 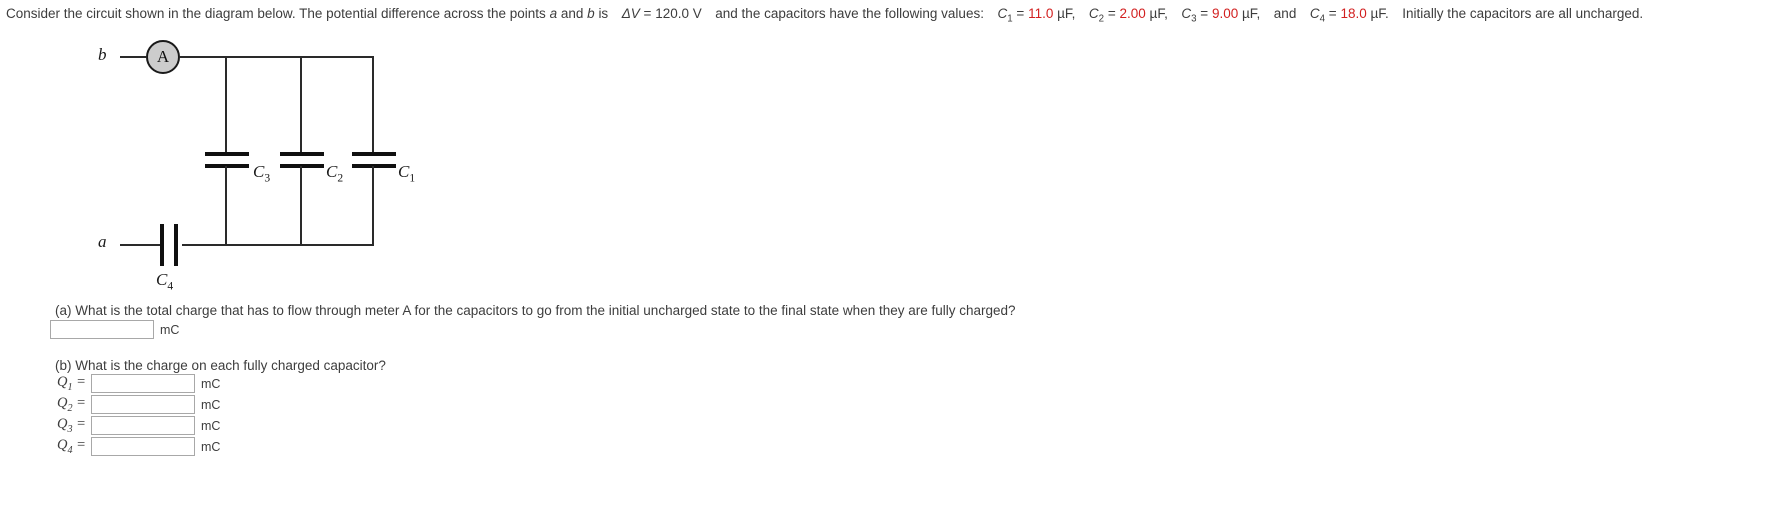 What do you see at coordinates (1225, 13) in the screenshot?
I see `c3-value: 9.00` at bounding box center [1225, 13].